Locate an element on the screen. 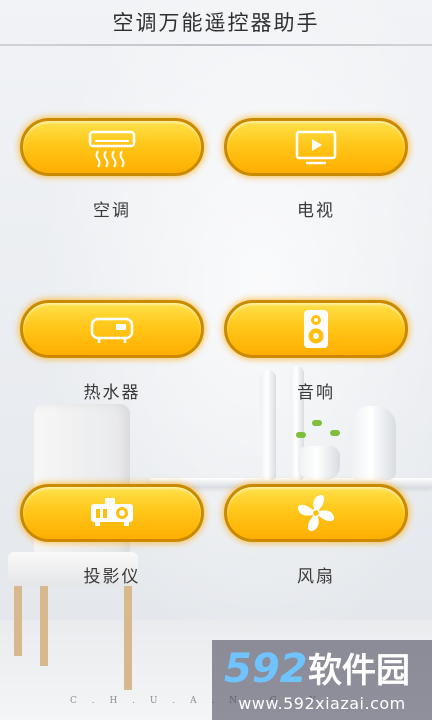  water-heater-icon is located at coordinates (112, 330).